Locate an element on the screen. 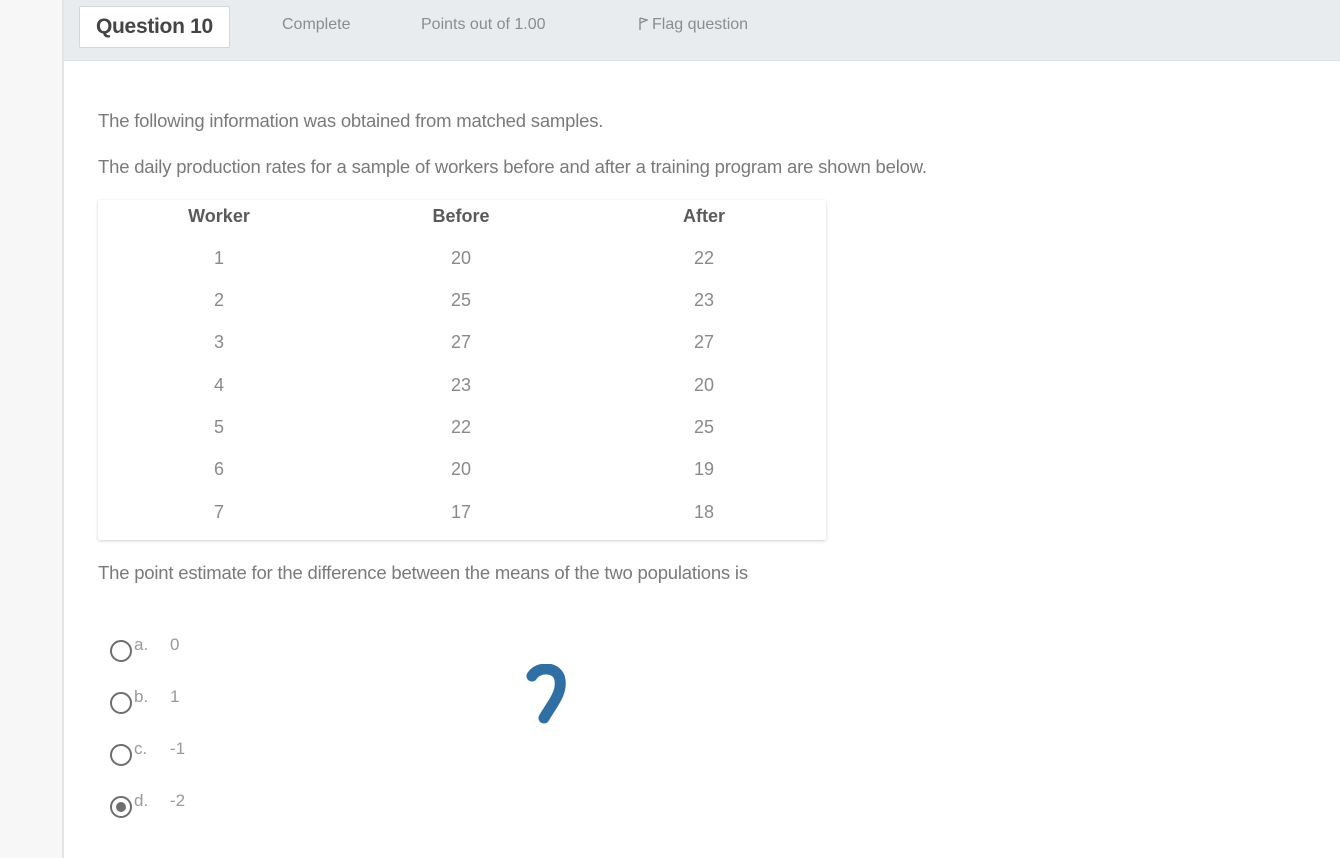 This screenshot has height=858, width=1340. table-cell: 4 is located at coordinates (218, 385).